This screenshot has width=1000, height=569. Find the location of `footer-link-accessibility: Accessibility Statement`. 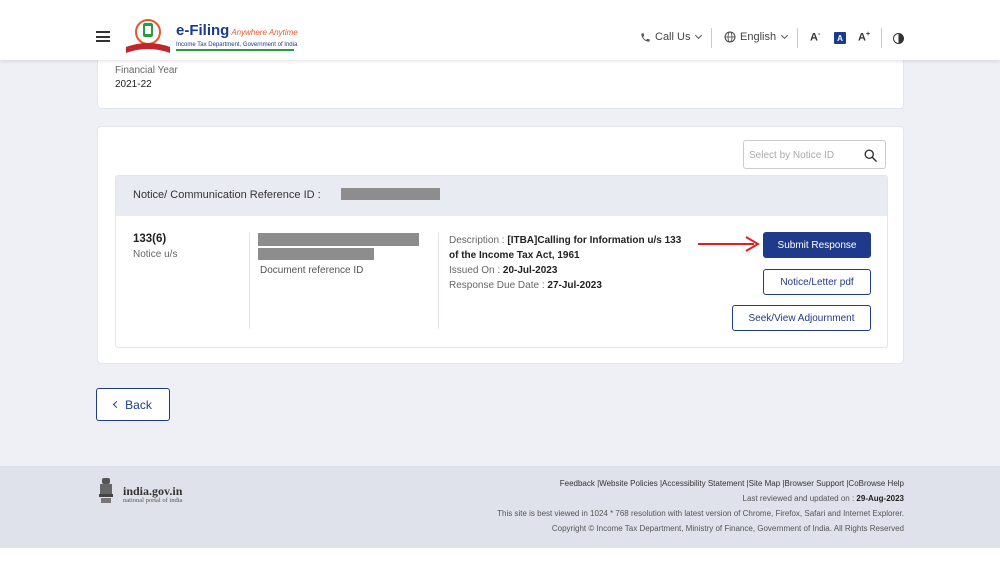

footer-link-accessibility: Accessibility Statement is located at coordinates (703, 483).